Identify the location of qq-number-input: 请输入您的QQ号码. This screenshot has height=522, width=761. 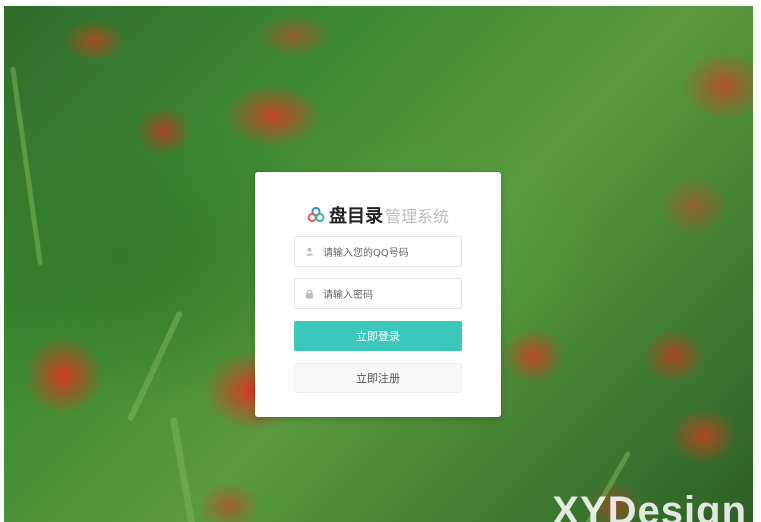
(378, 251).